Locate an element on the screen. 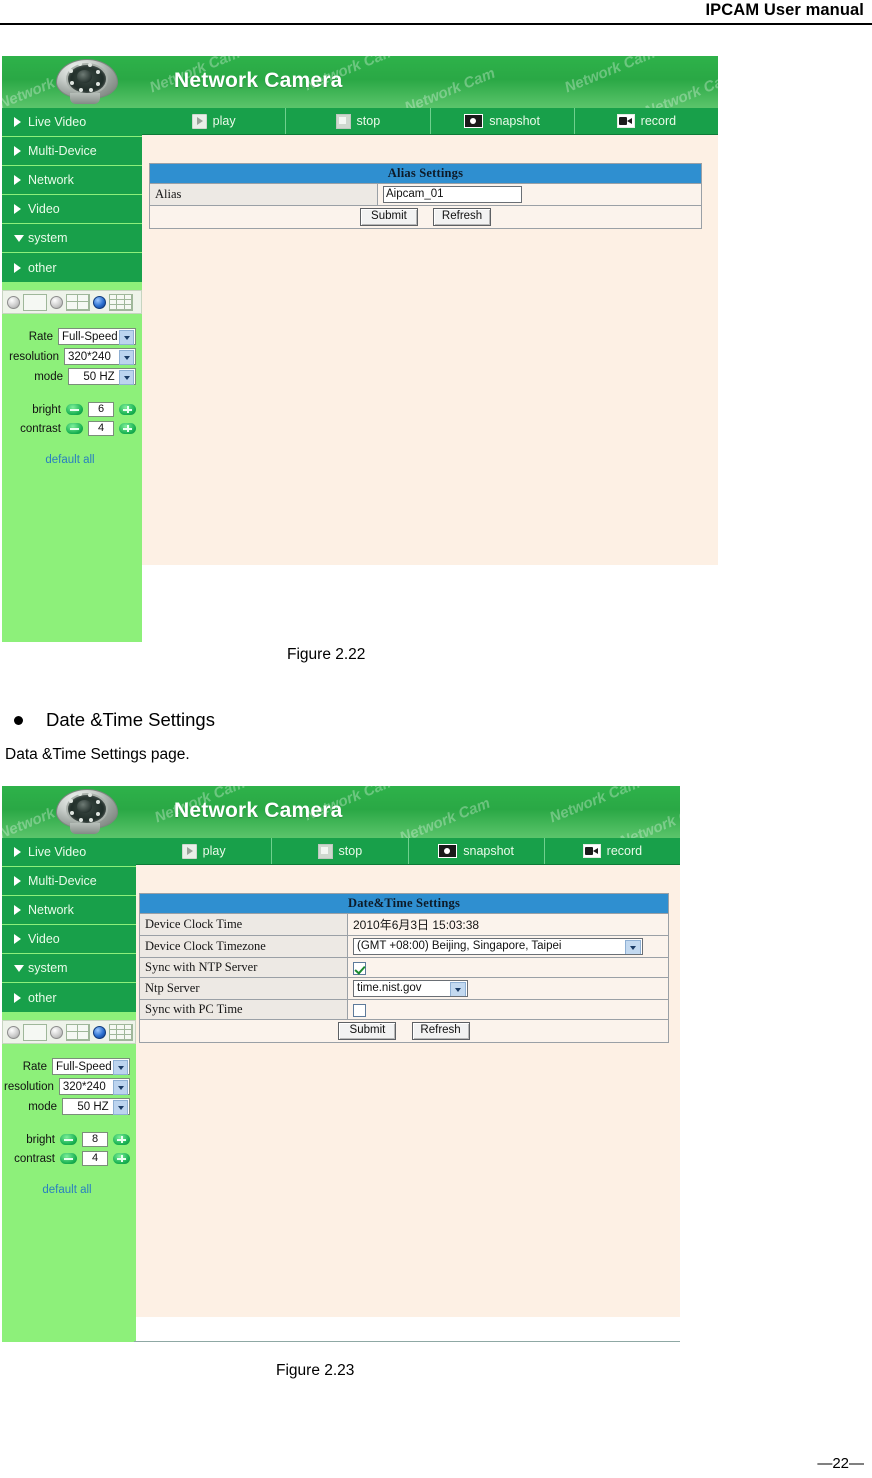 The image size is (872, 1478). alias-input: Aipcam_01 is located at coordinates (452, 194).